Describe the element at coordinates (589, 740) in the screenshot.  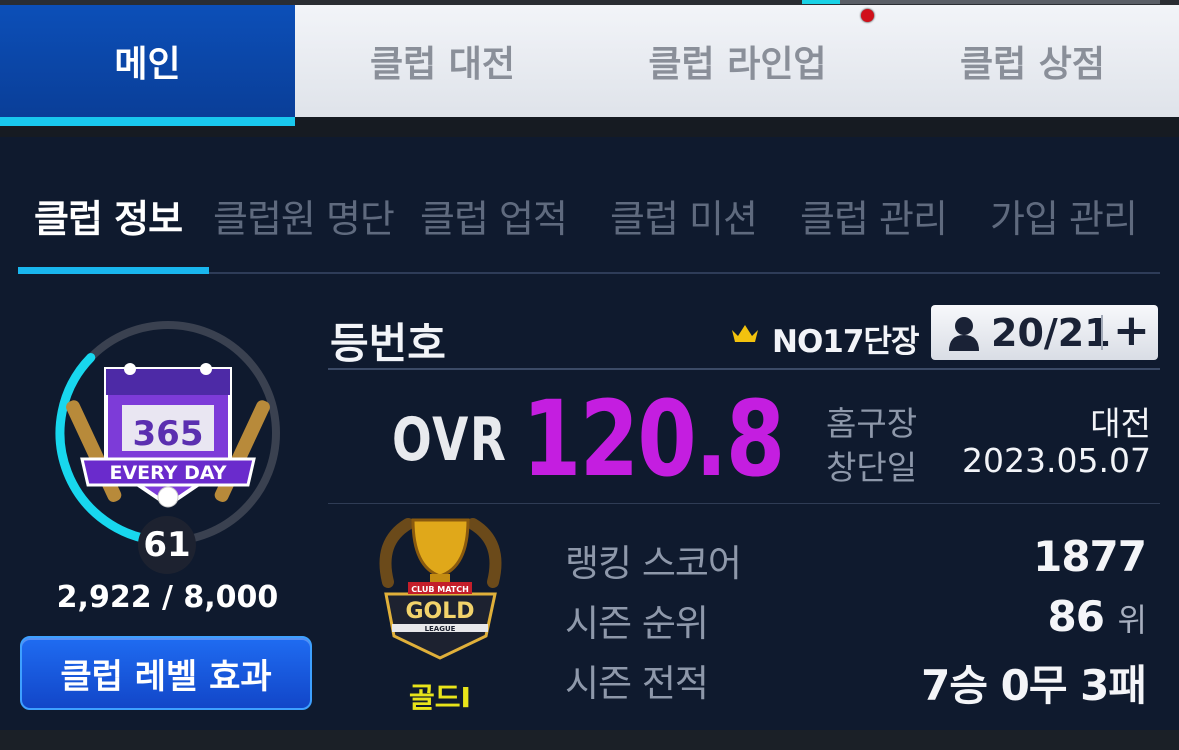
I see `bottom-strip` at that location.